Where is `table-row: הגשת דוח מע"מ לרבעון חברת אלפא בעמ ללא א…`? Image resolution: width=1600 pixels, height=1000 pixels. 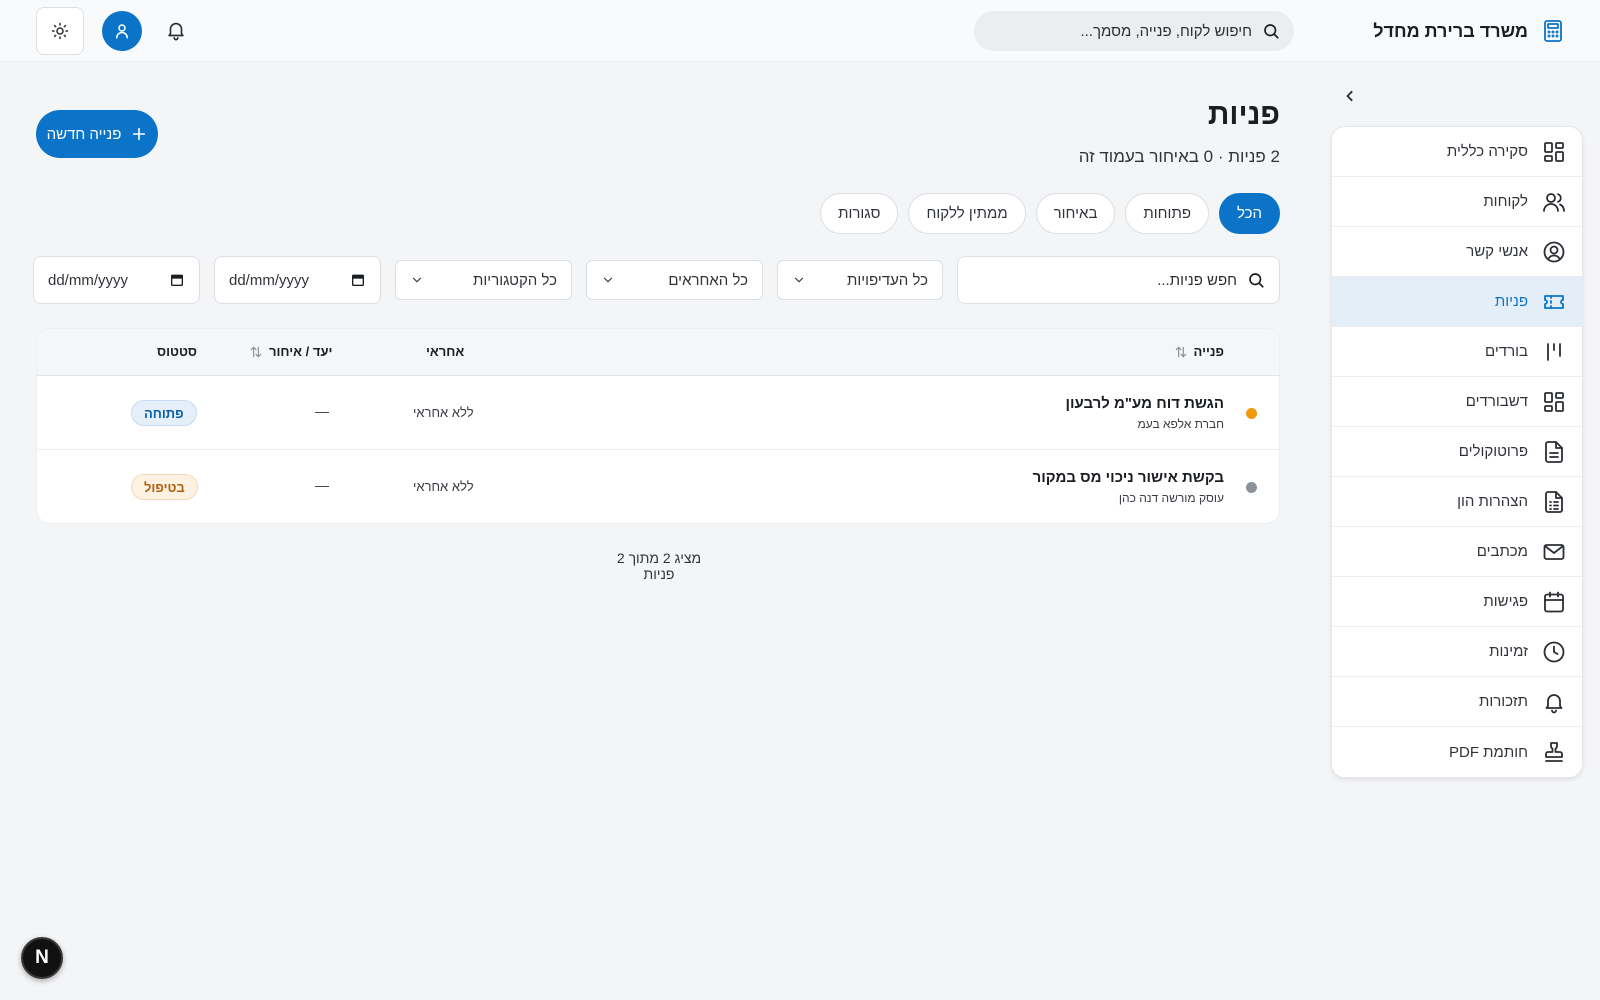 table-row: הגשת דוח מע"מ לרבעון חברת אלפא בעמ ללא א… is located at coordinates (658, 413).